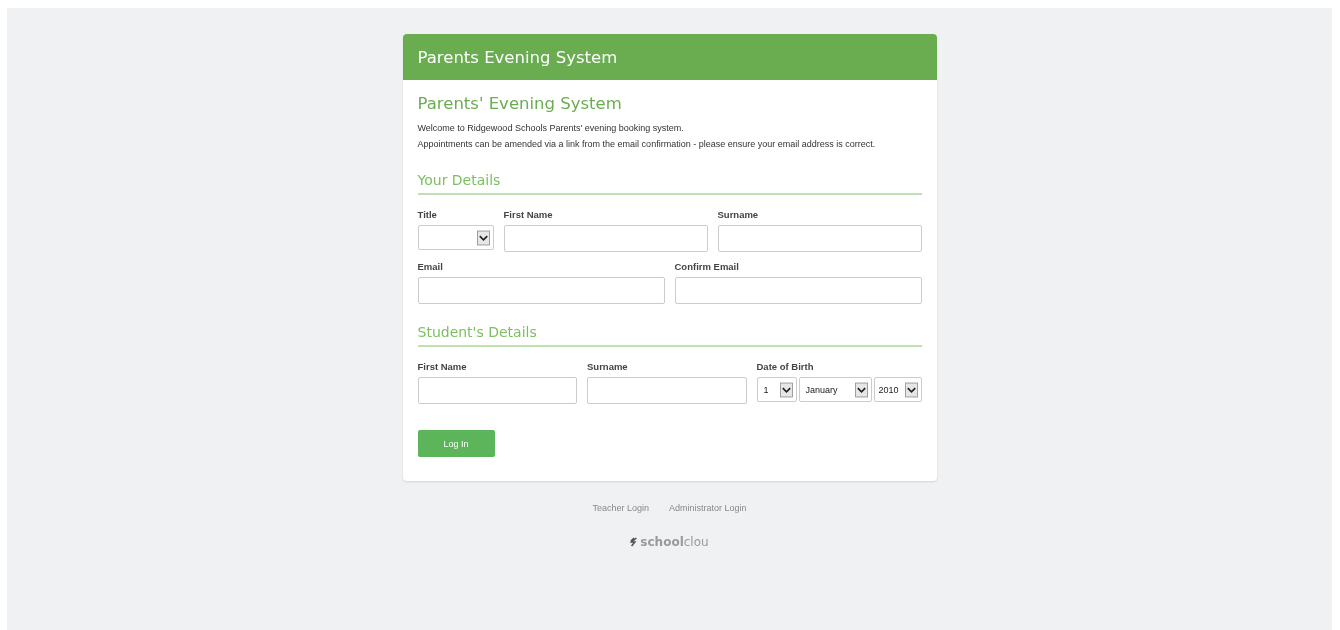 This screenshot has height=630, width=1340. I want to click on select-field: 2010, so click(897, 389).